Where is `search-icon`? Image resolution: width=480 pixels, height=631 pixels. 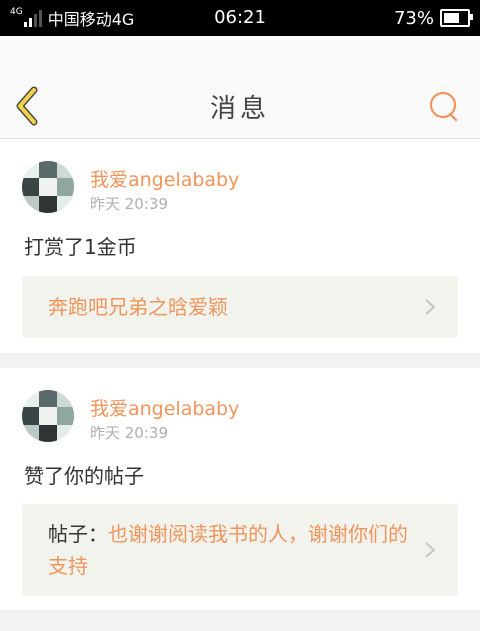
search-icon is located at coordinates (443, 106).